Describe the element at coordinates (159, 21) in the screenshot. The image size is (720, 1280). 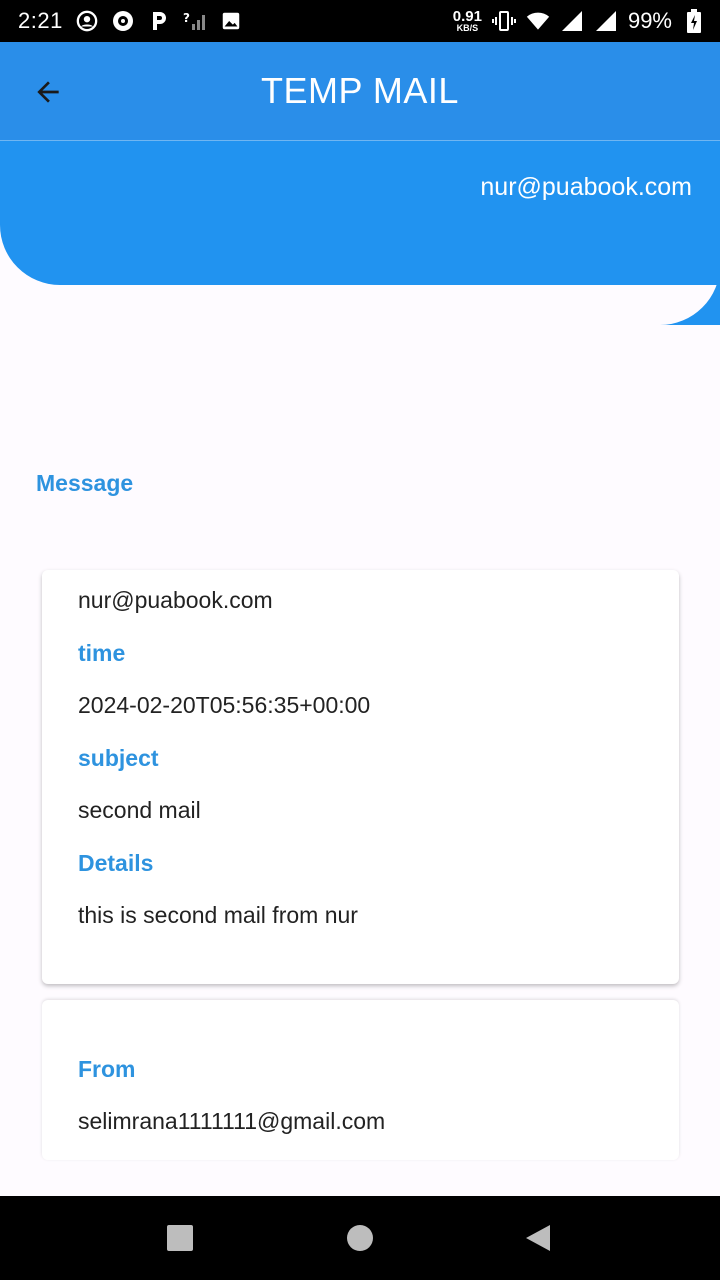
I see `parking-p-icon` at that location.